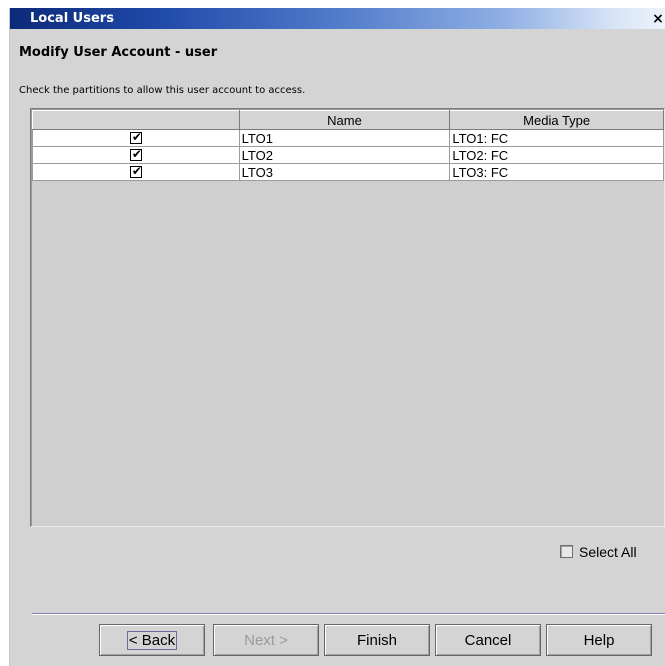 Image resolution: width=665 pixels, height=666 pixels. I want to click on page-title: Modify User Account - user, so click(118, 52).